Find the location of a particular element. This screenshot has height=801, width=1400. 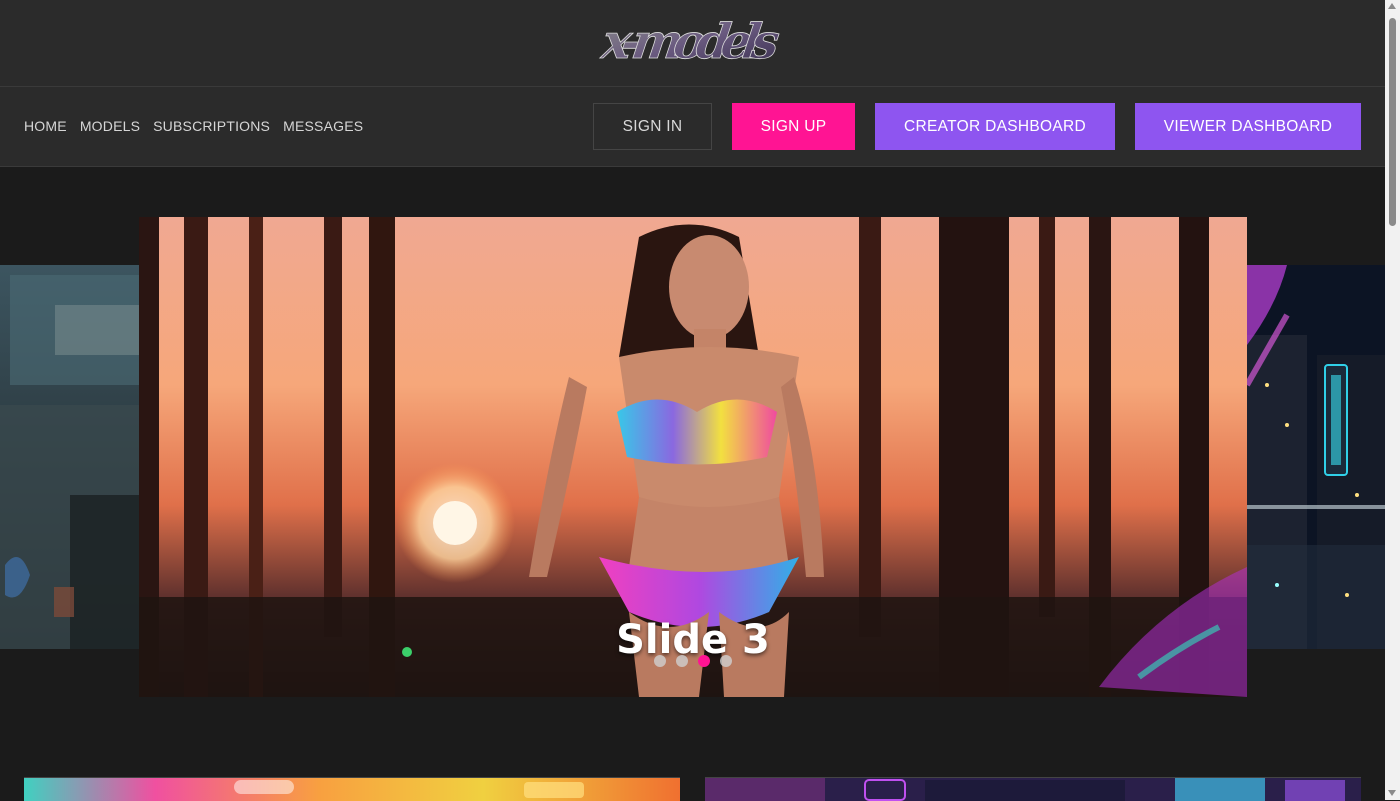

carousel-dot-3-active is located at coordinates (704, 661).